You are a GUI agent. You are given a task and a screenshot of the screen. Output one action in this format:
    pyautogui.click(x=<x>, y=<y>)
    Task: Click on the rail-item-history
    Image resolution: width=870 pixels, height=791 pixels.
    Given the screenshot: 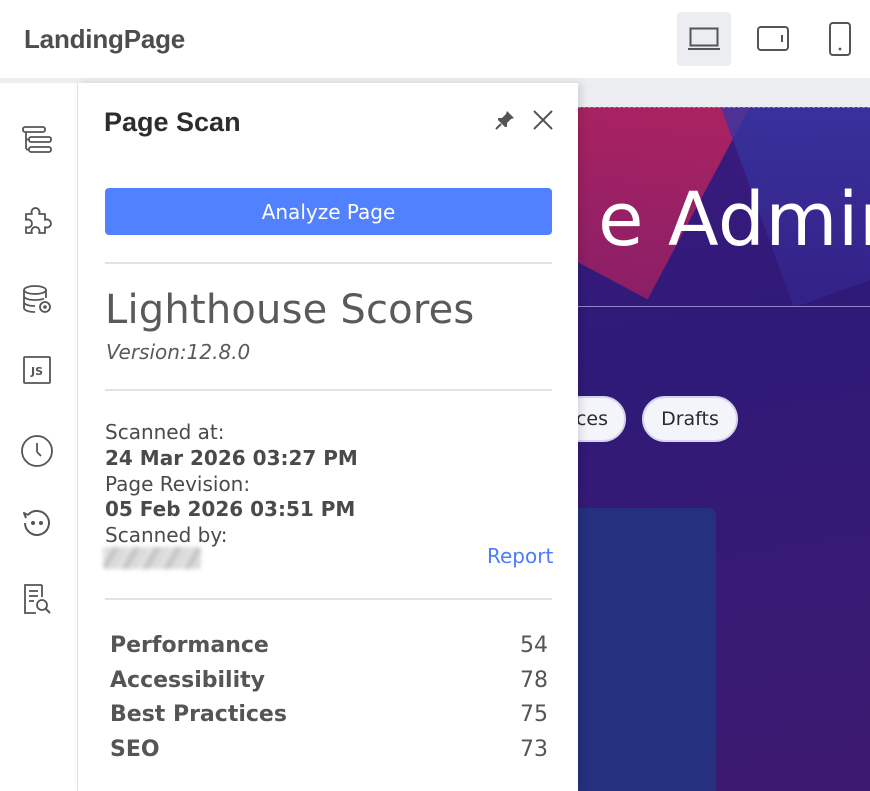 What is the action you would take?
    pyautogui.click(x=37, y=451)
    